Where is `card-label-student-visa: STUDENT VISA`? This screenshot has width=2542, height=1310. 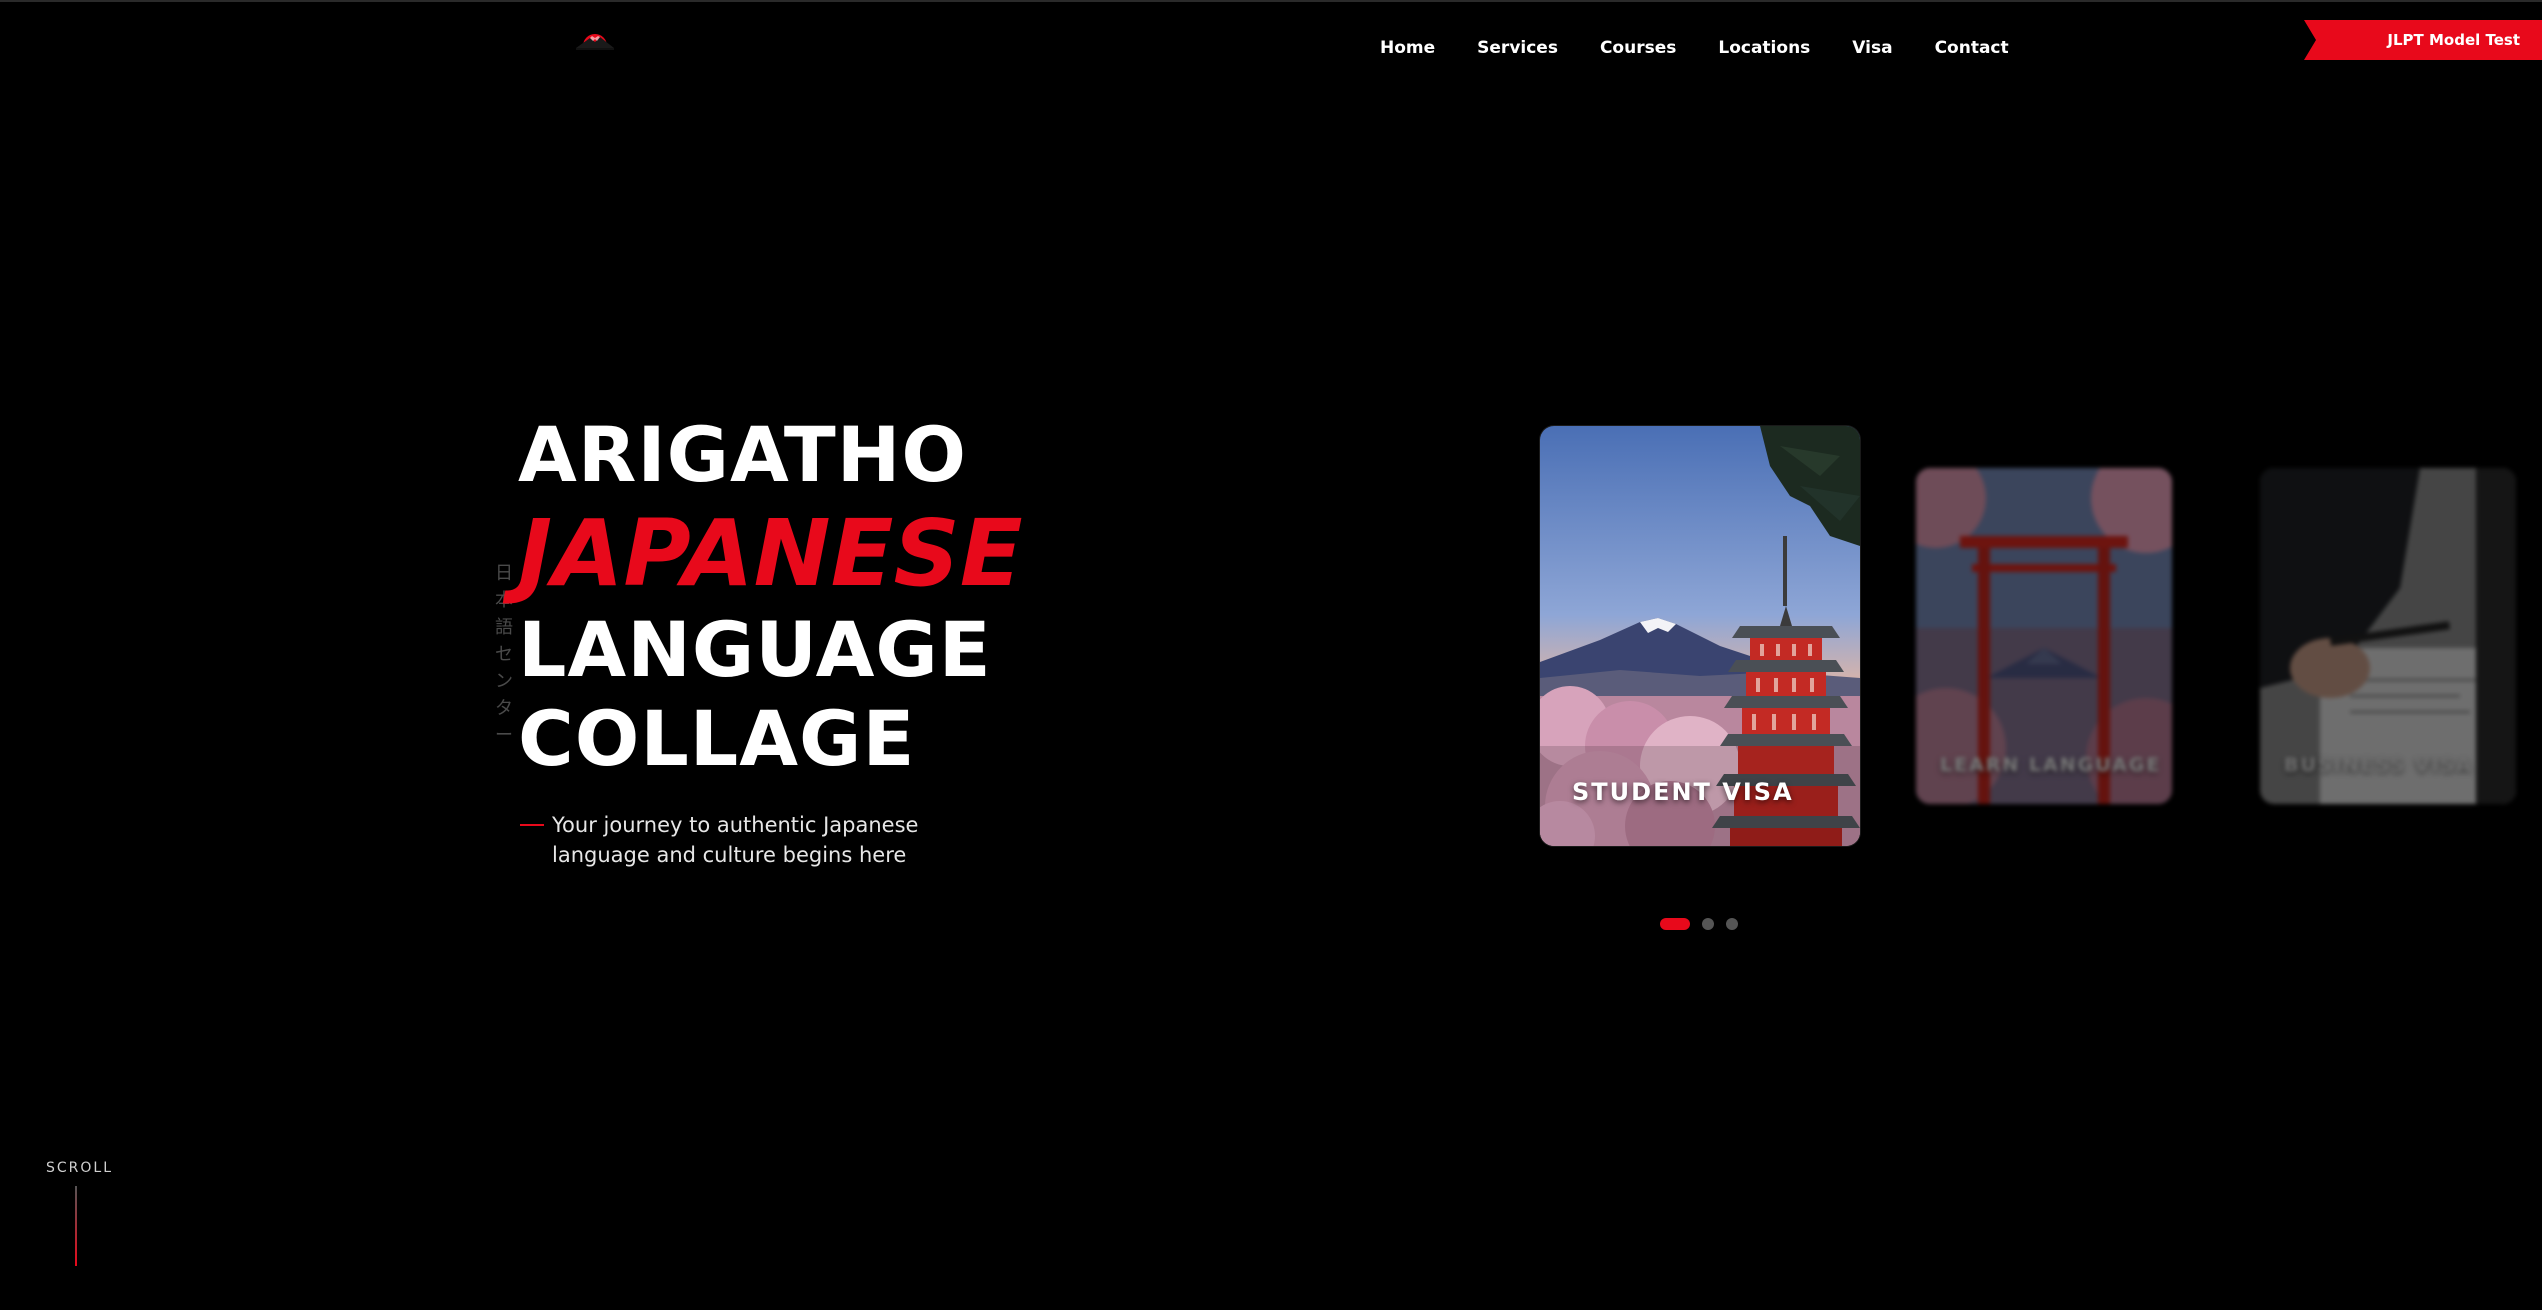
card-label-student-visa: STUDENT VISA is located at coordinates (1683, 792).